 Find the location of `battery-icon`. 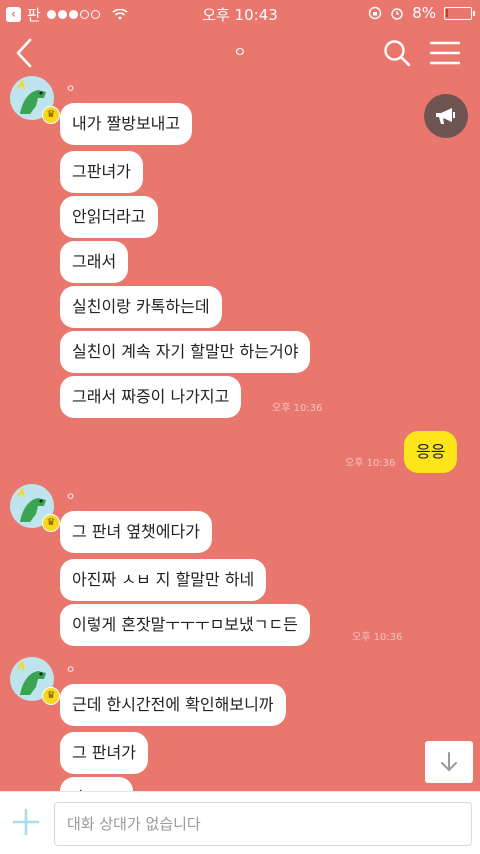

battery-icon is located at coordinates (459, 13).